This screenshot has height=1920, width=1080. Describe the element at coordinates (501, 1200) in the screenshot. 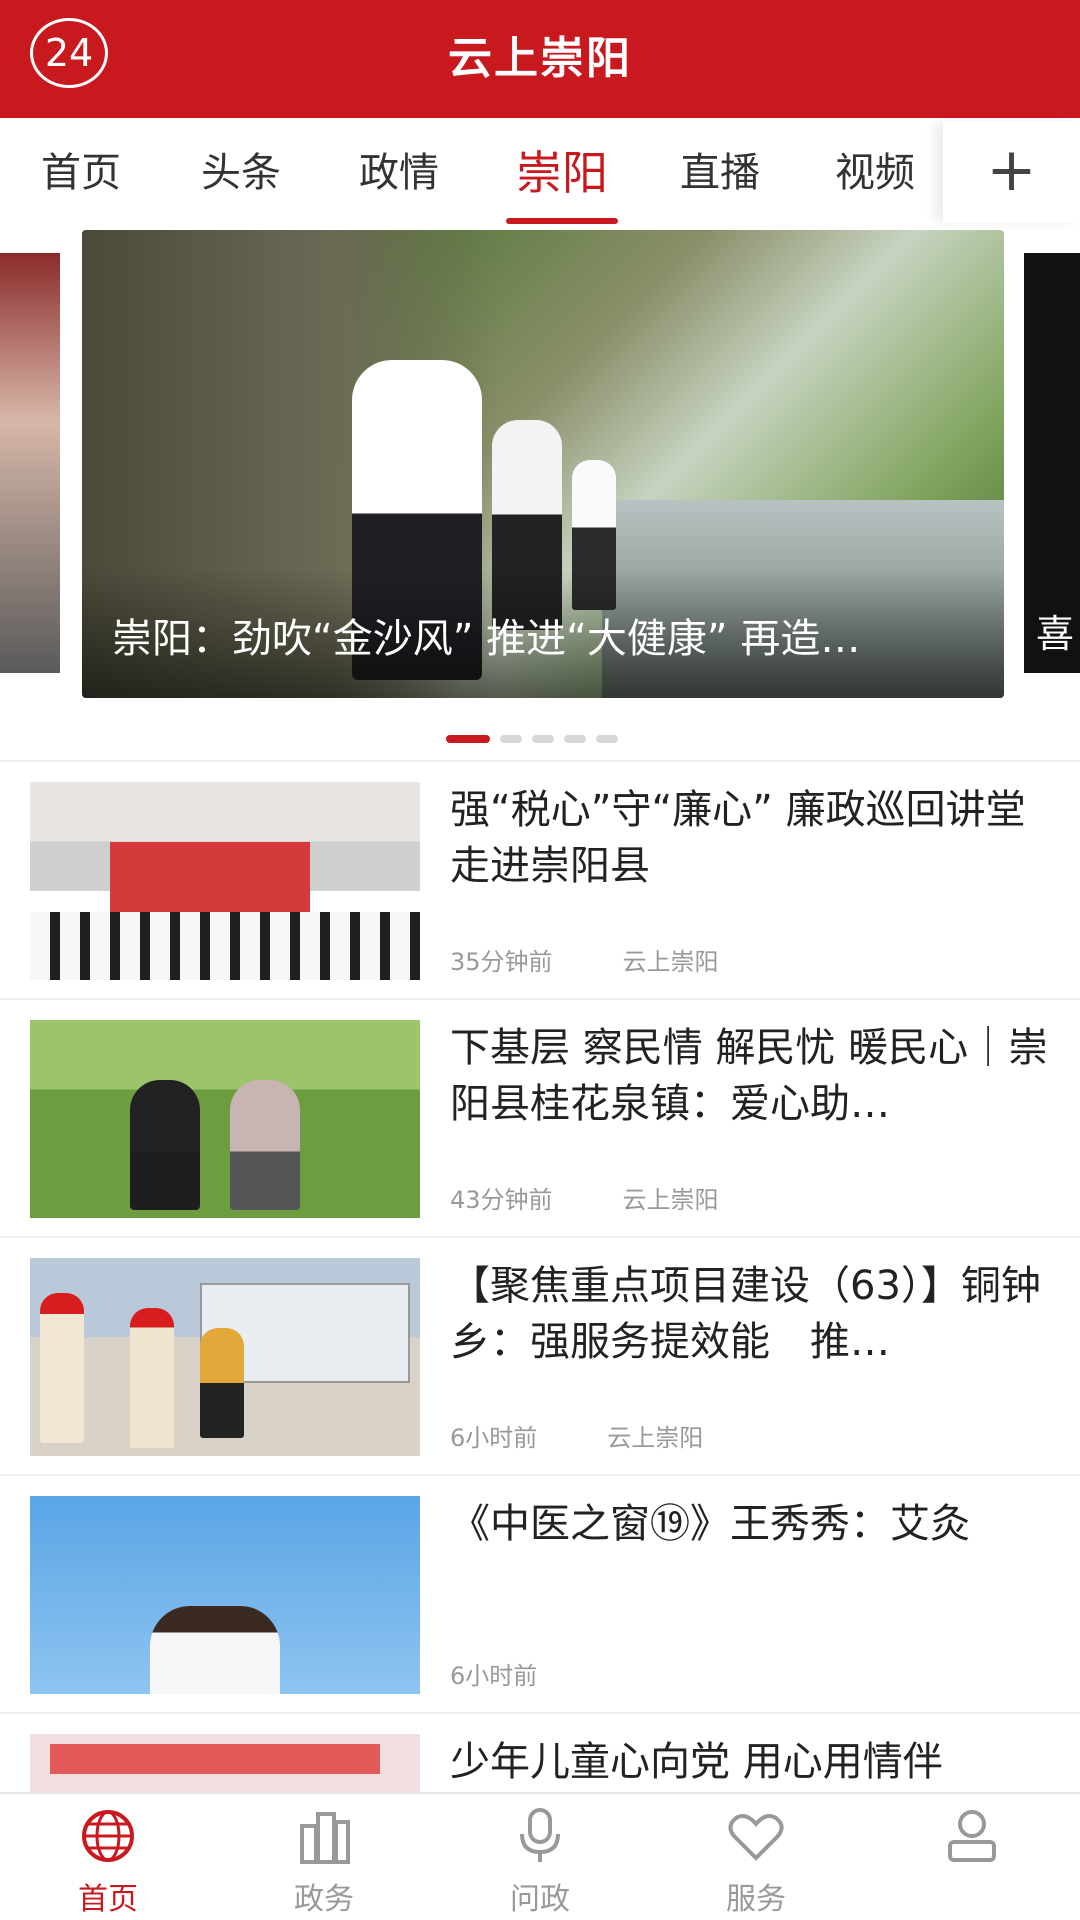

I see `news-time: 43分钟前` at that location.